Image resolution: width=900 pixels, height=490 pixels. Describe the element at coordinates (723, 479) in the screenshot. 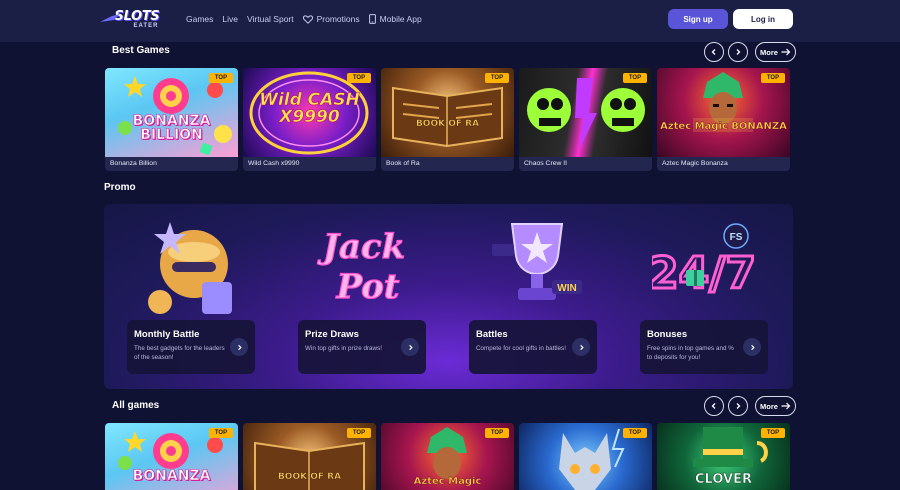

I see `game-art-title: CLOVER` at that location.